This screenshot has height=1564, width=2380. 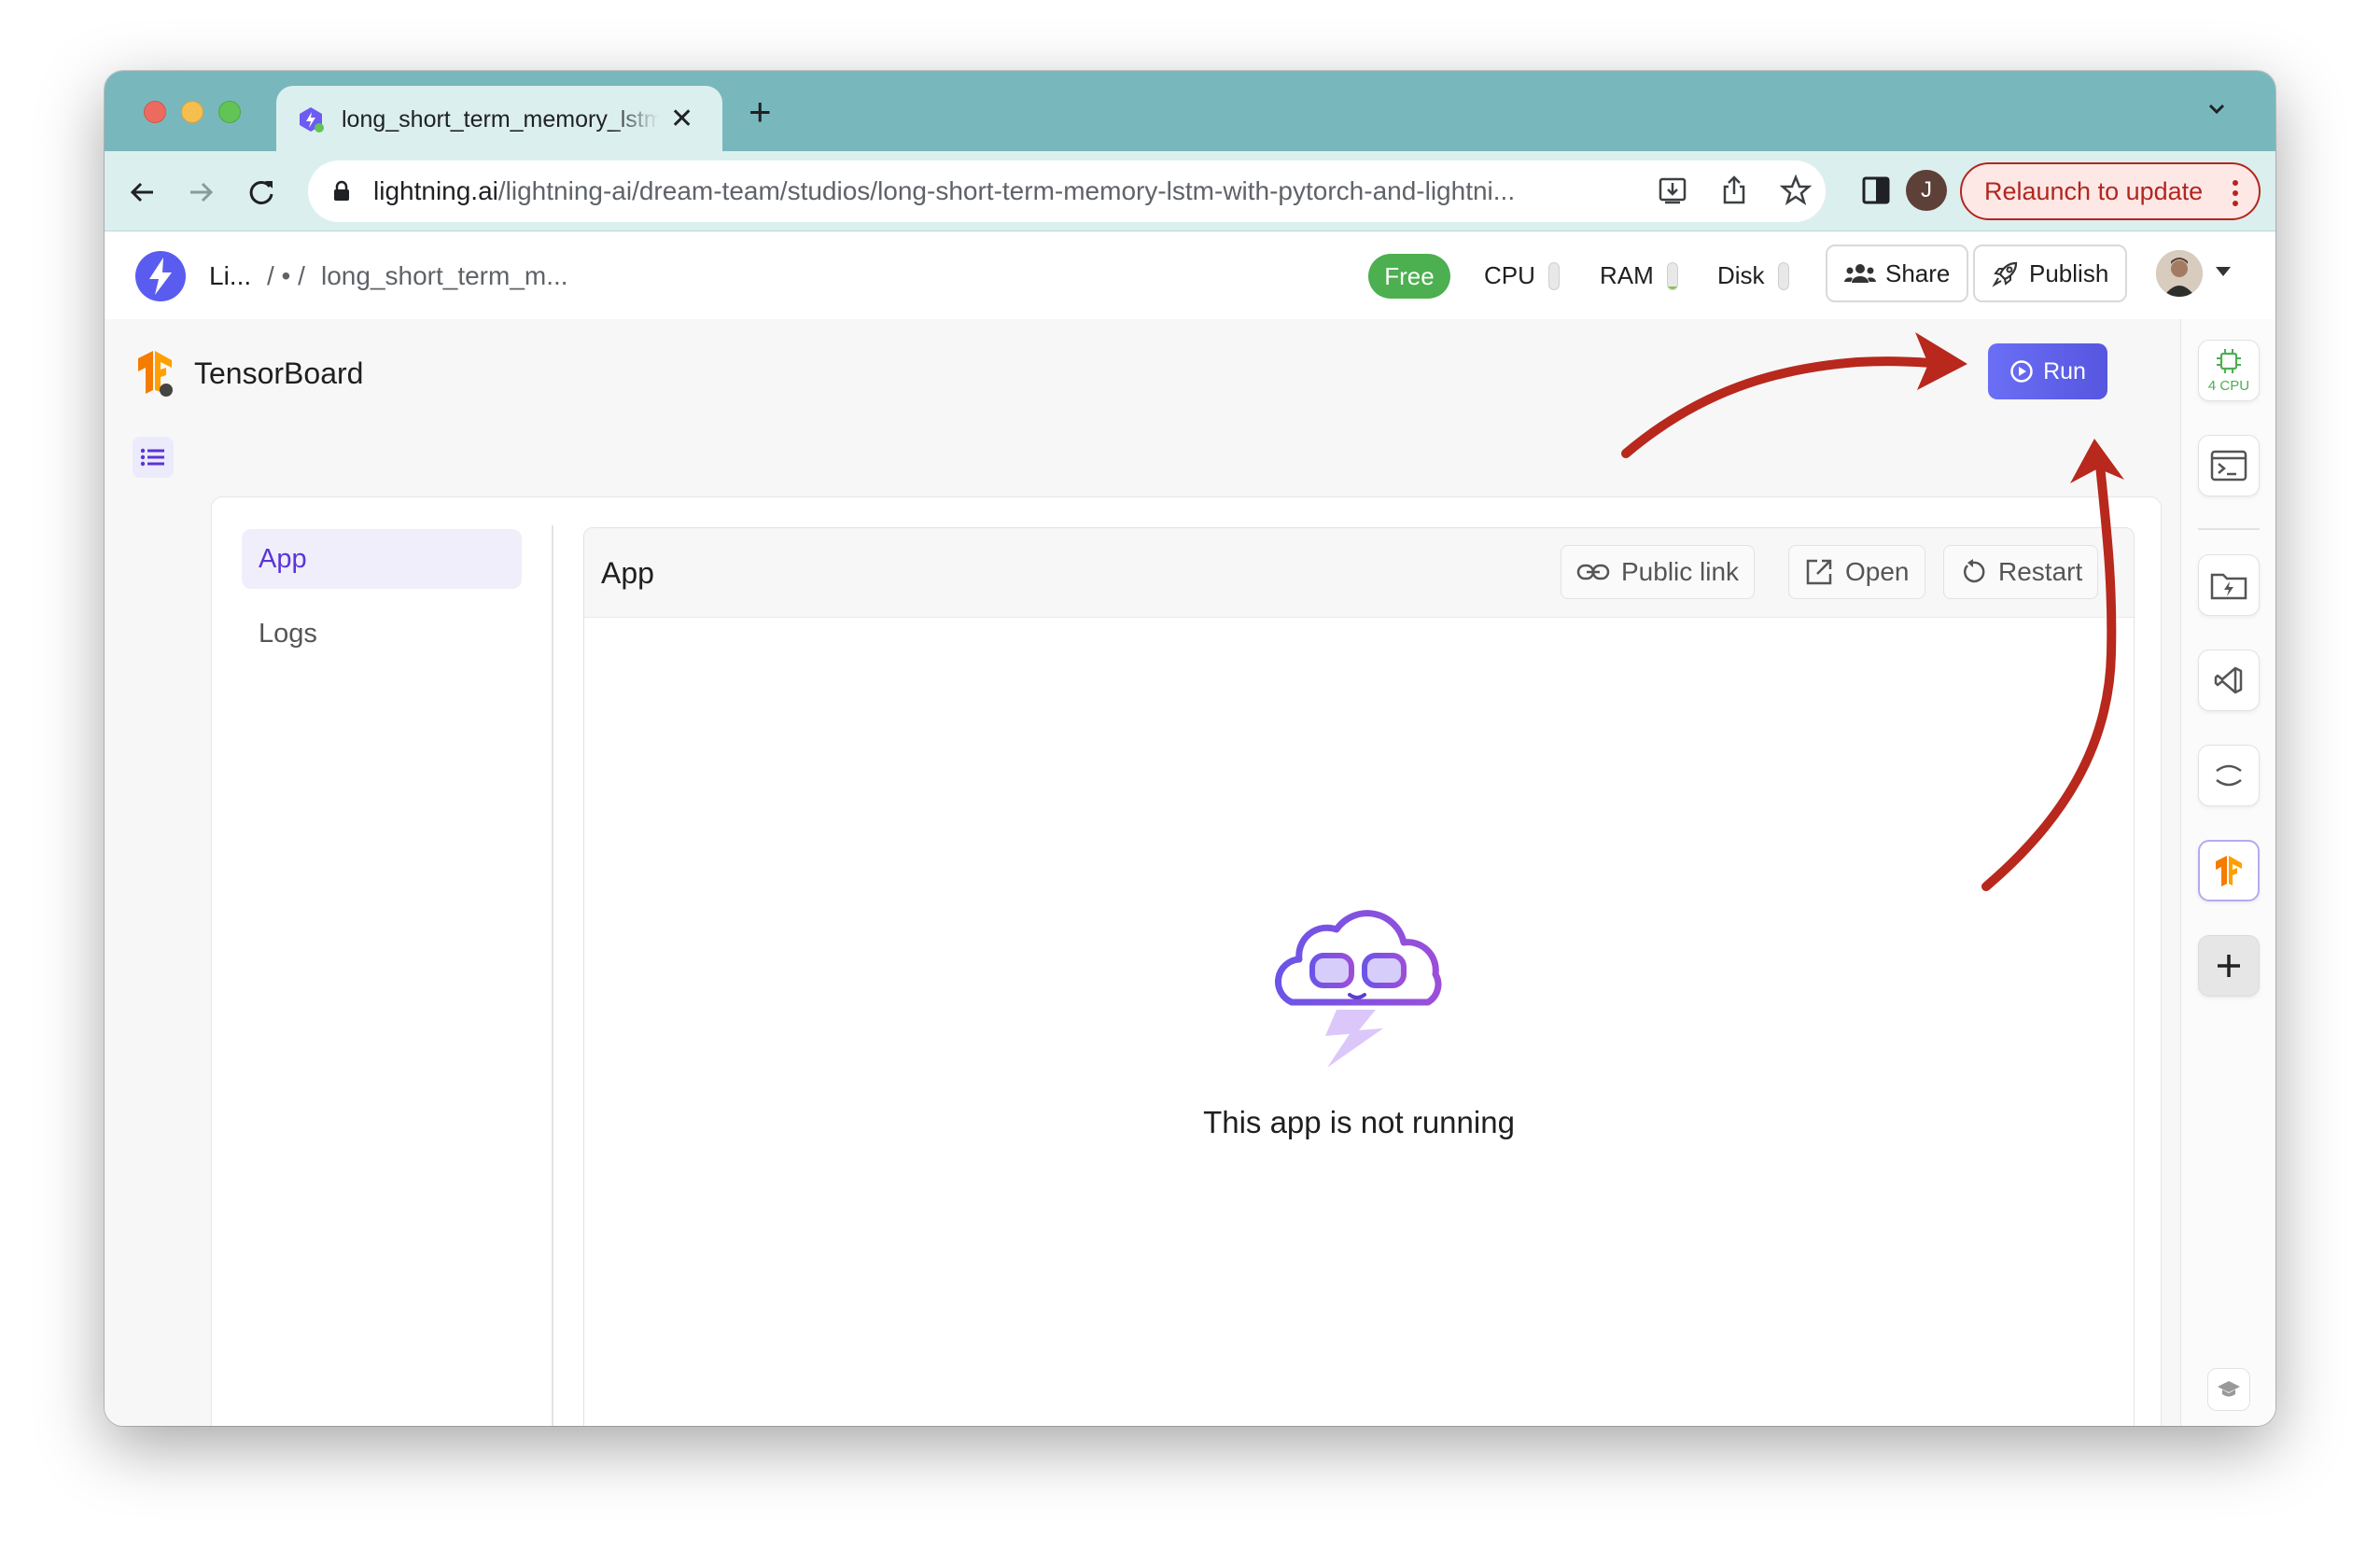 I want to click on plugin-title: TensorBoard, so click(x=279, y=373).